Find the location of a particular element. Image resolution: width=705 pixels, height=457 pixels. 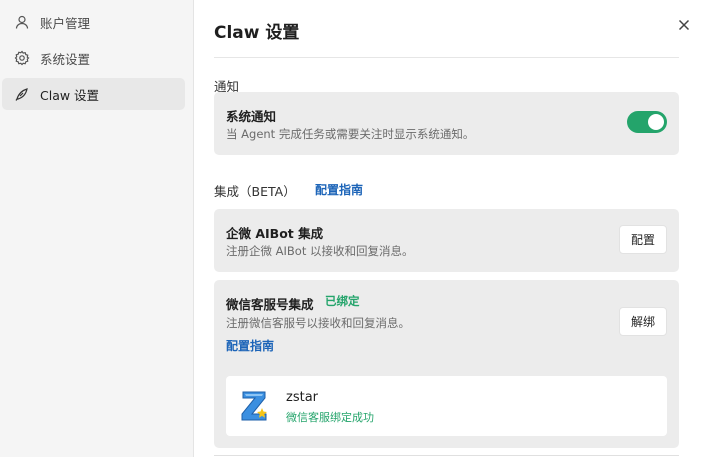

system-notification-toggle is located at coordinates (647, 122).